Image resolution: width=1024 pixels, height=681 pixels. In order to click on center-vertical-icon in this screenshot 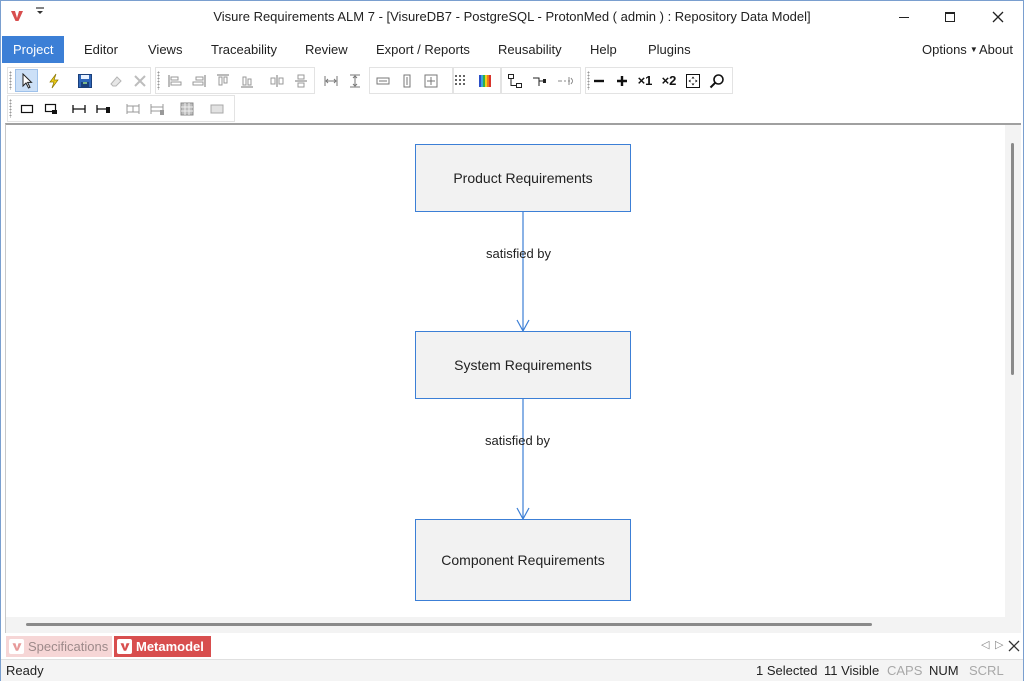, I will do `click(406, 80)`.